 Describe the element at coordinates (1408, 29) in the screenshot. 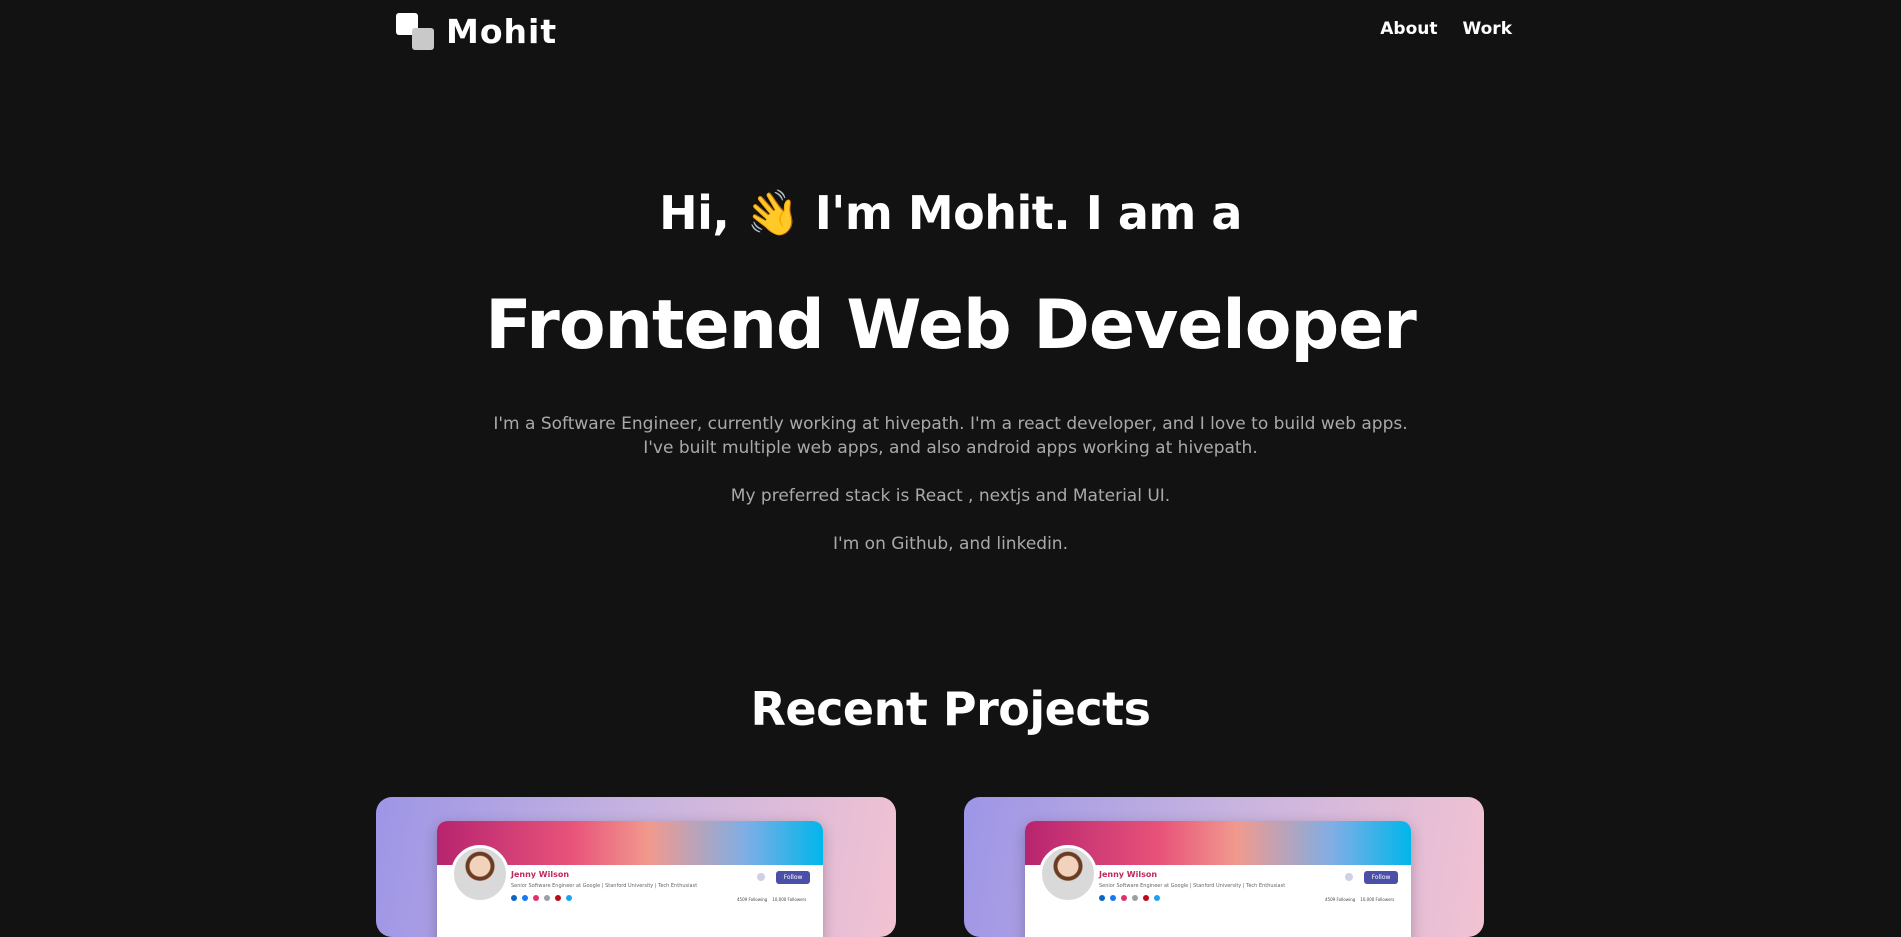

I see `nav-link-about: About` at that location.